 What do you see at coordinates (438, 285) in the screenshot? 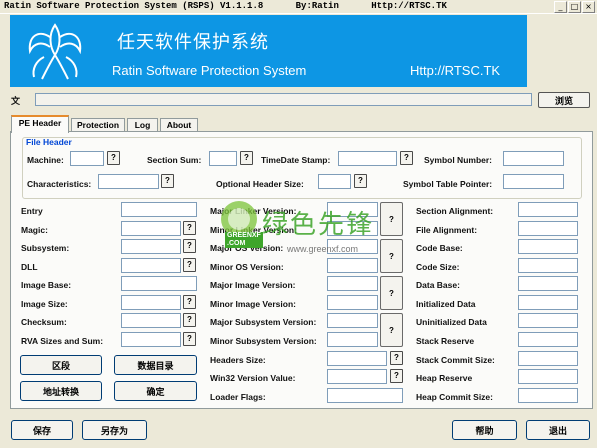
I see `data-base-label: Data Base:` at bounding box center [438, 285].